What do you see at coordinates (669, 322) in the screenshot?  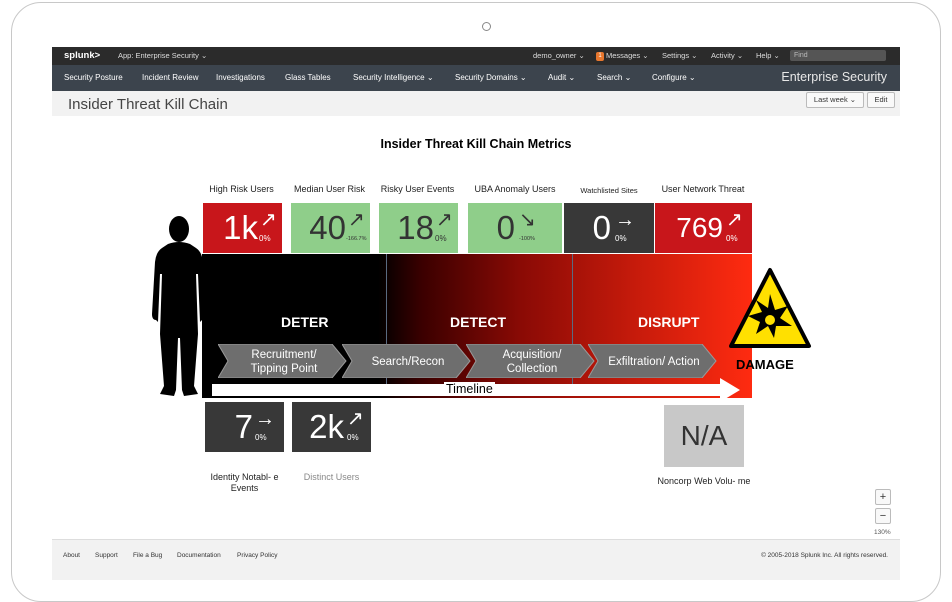 I see `phase-disrupt: DISRUPT` at bounding box center [669, 322].